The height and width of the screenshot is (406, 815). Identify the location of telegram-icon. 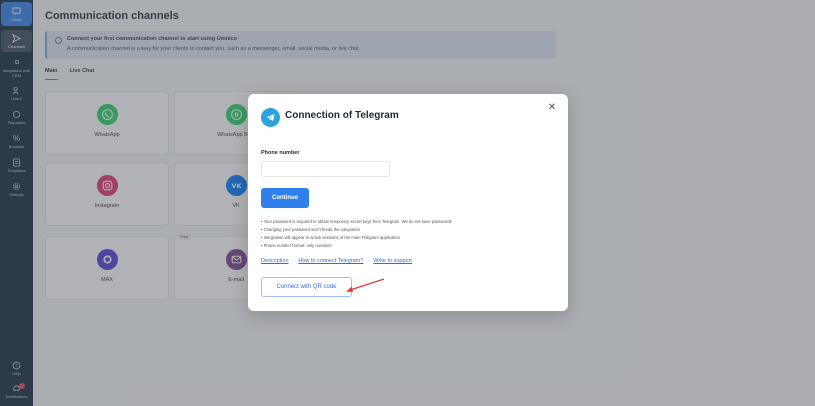
(270, 117).